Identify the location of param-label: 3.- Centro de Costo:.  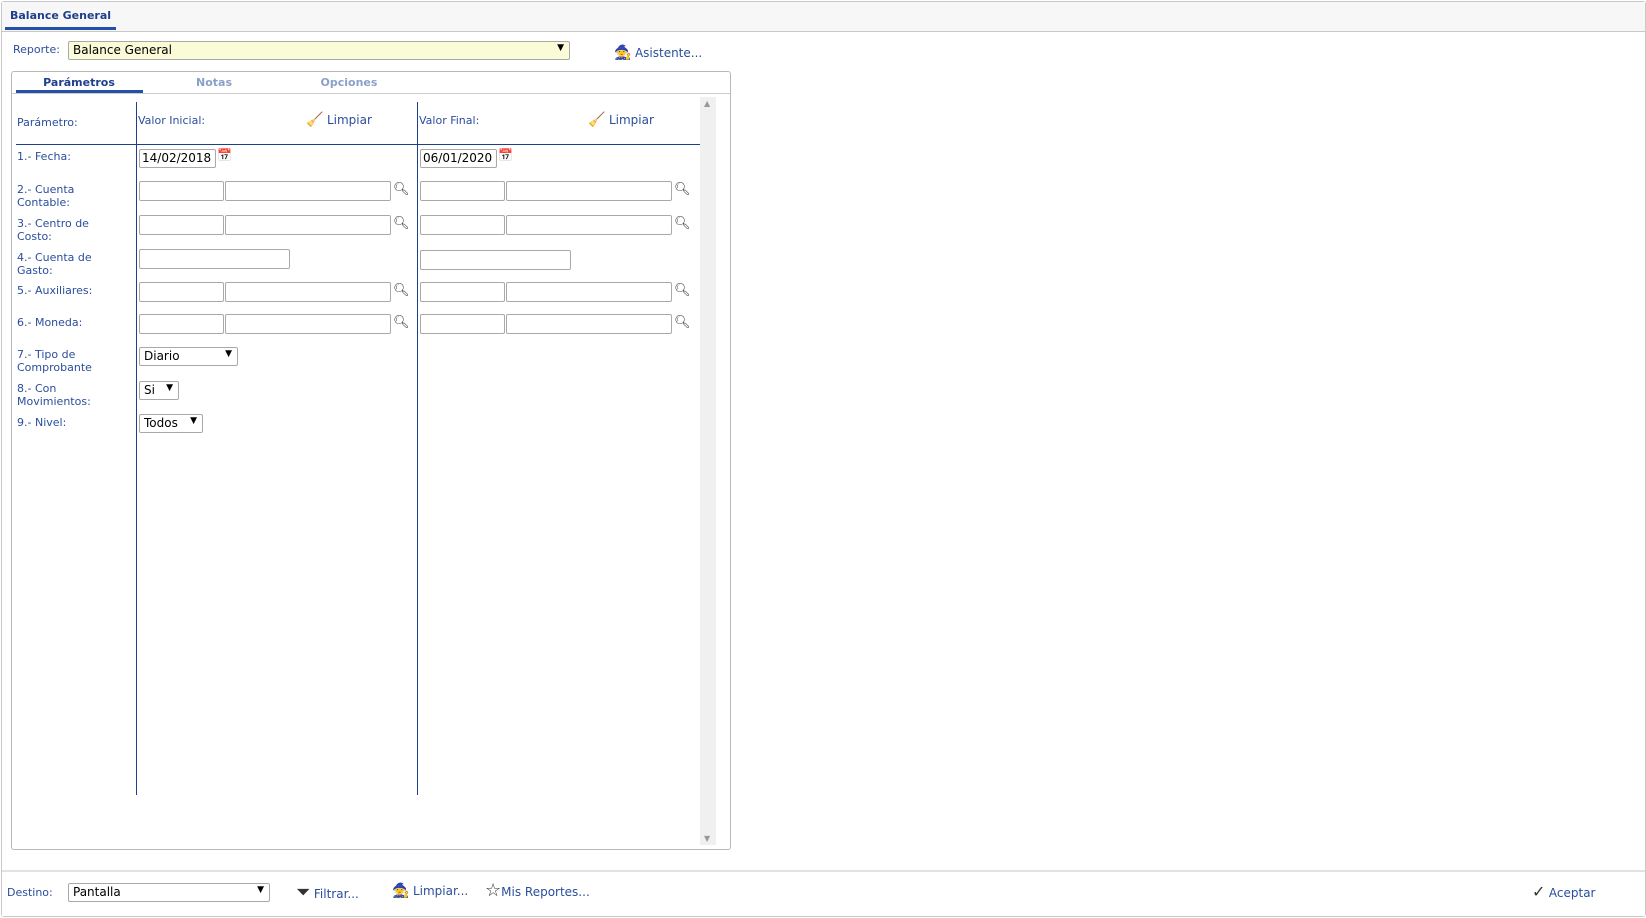
(53, 230).